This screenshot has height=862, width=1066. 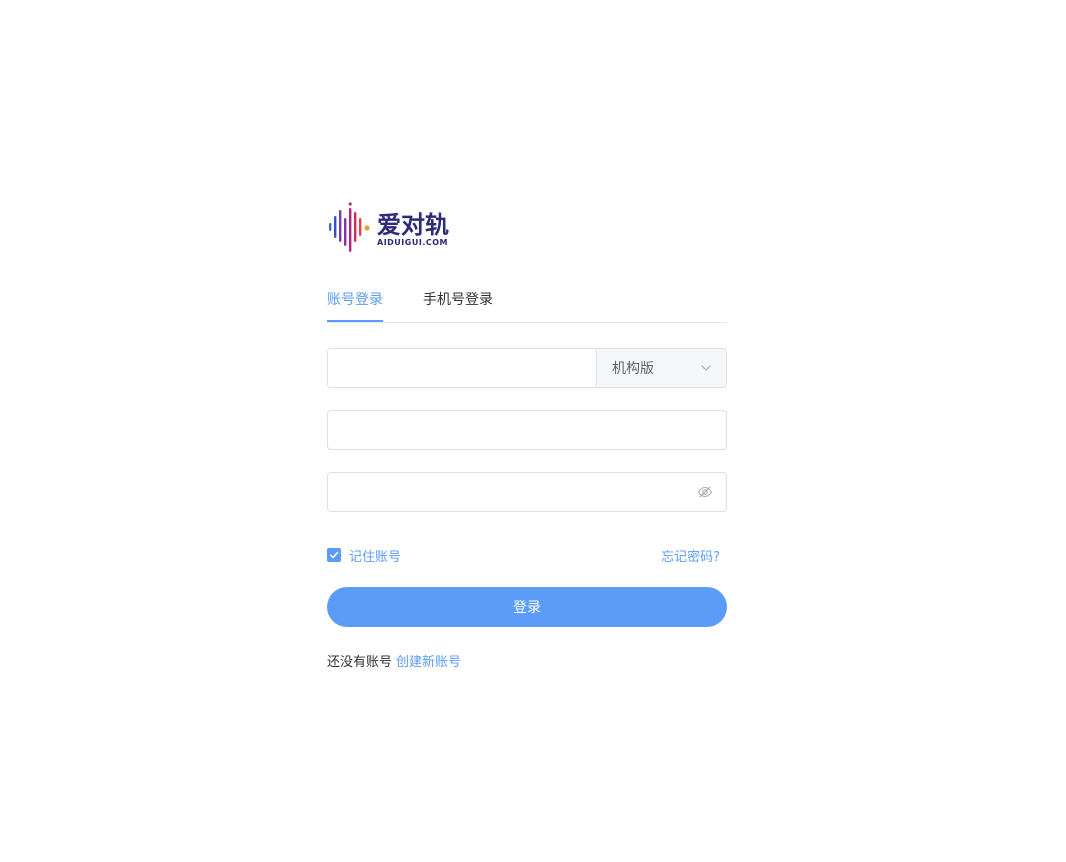 What do you see at coordinates (512, 492) in the screenshot?
I see `password-input` at bounding box center [512, 492].